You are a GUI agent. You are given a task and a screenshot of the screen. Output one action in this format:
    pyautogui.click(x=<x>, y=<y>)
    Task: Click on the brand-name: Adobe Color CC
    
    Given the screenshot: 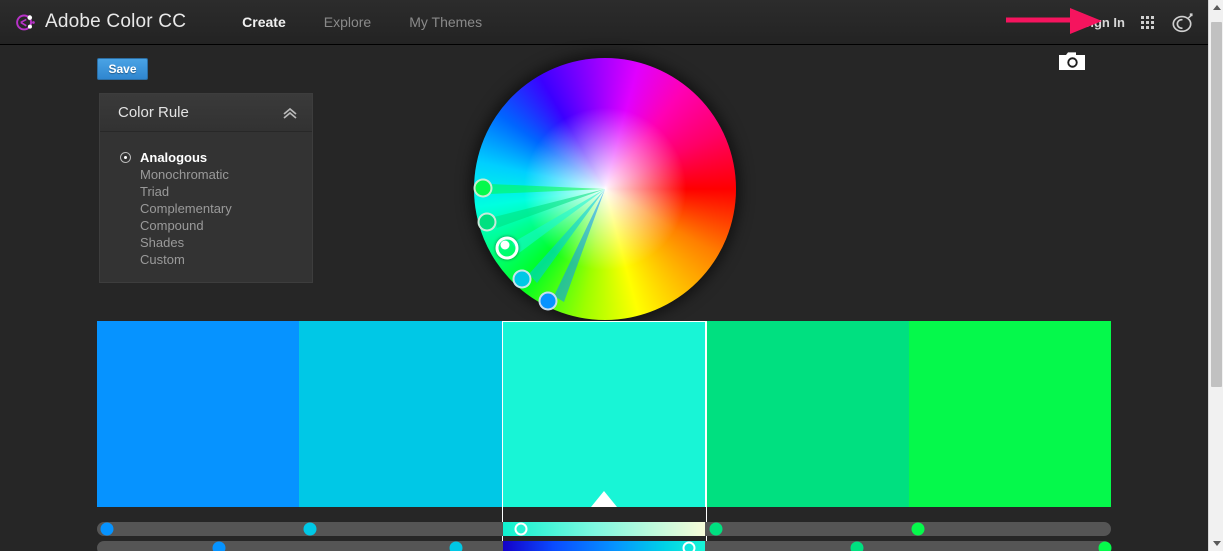 What is the action you would take?
    pyautogui.click(x=116, y=21)
    